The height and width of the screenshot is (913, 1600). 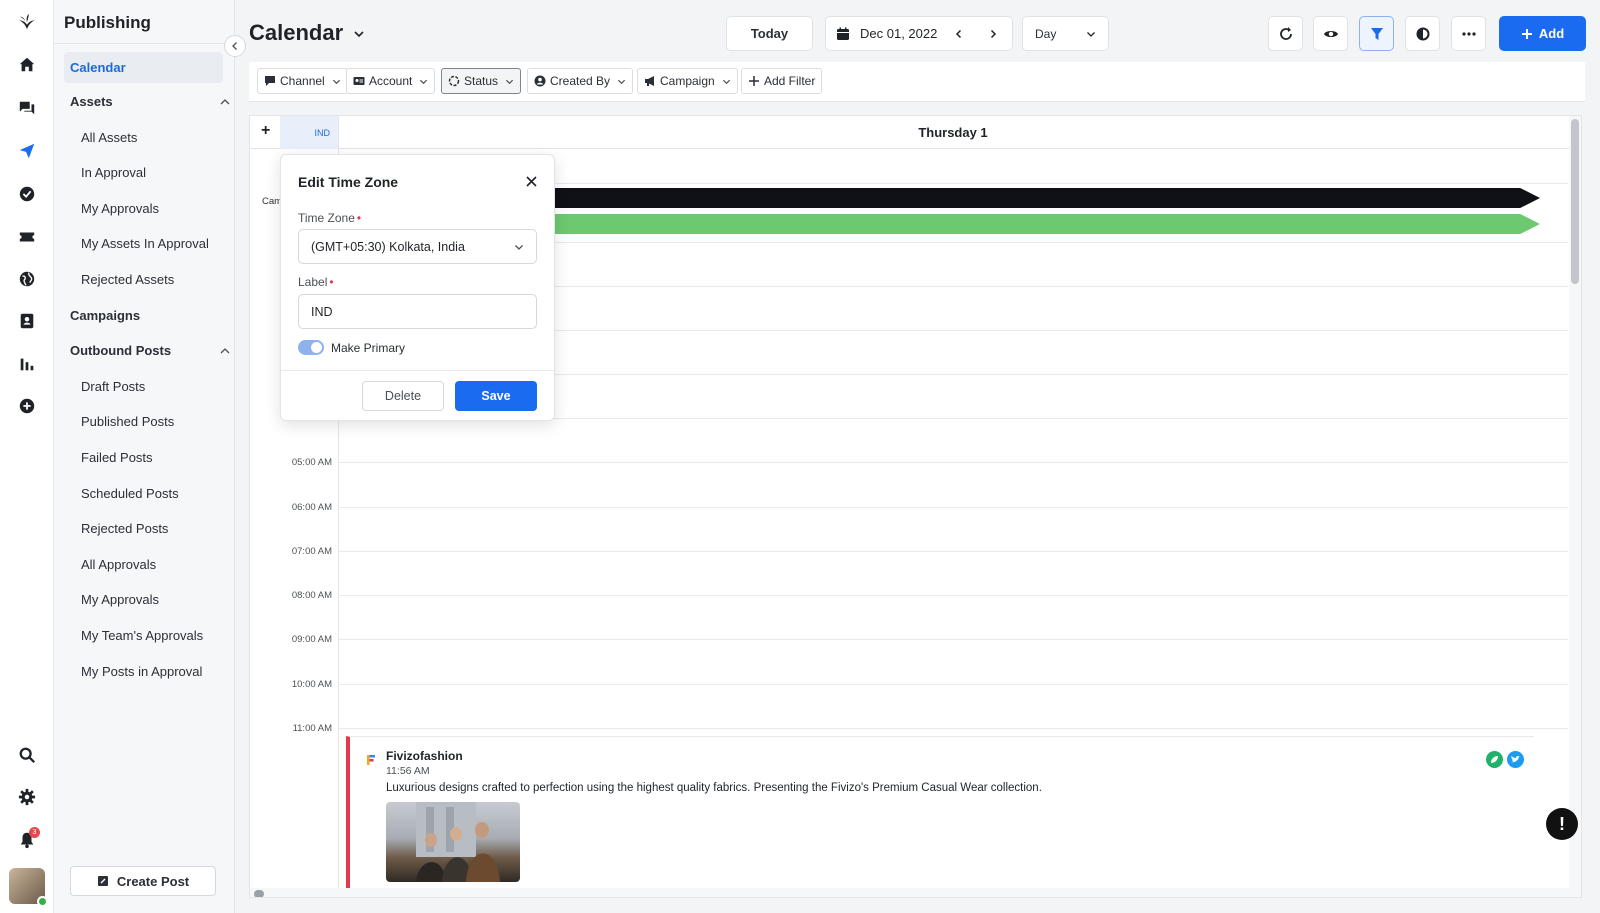 What do you see at coordinates (141, 671) in the screenshot?
I see `sidebar-item-my-posts-in-approval: My Posts in Approval` at bounding box center [141, 671].